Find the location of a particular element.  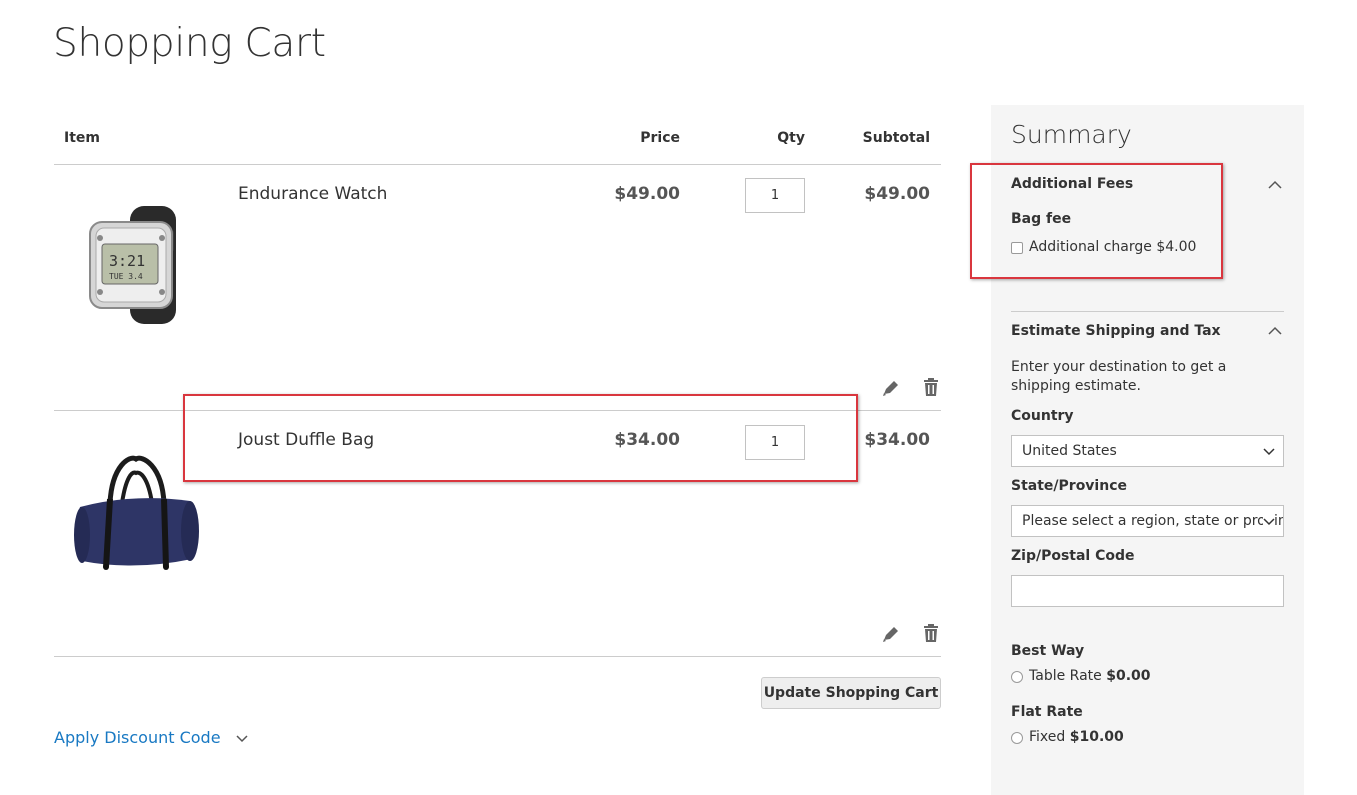

shipping-method-name: Table Rate is located at coordinates (1065, 676).